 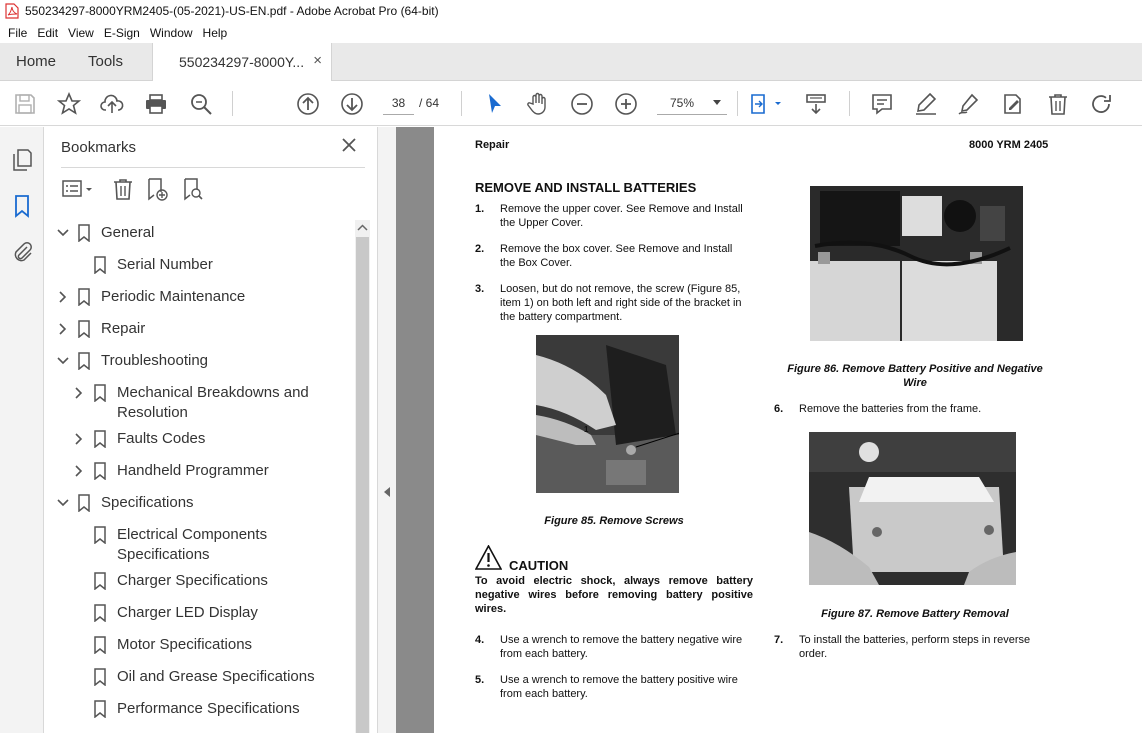 I want to click on menu-file: File, so click(x=17, y=33).